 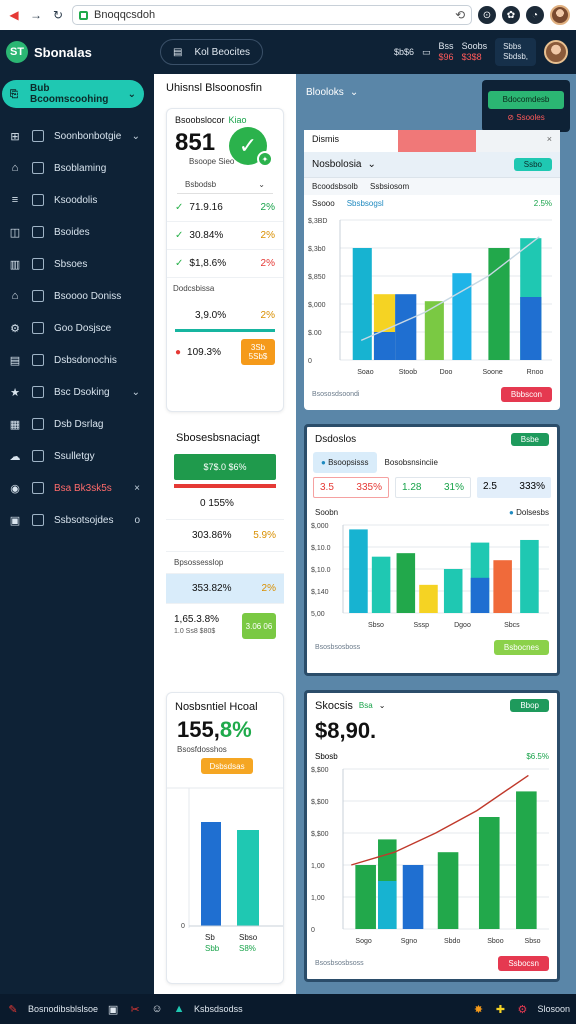 I want to click on footer-button: Bsbocnes, so click(x=521, y=647).